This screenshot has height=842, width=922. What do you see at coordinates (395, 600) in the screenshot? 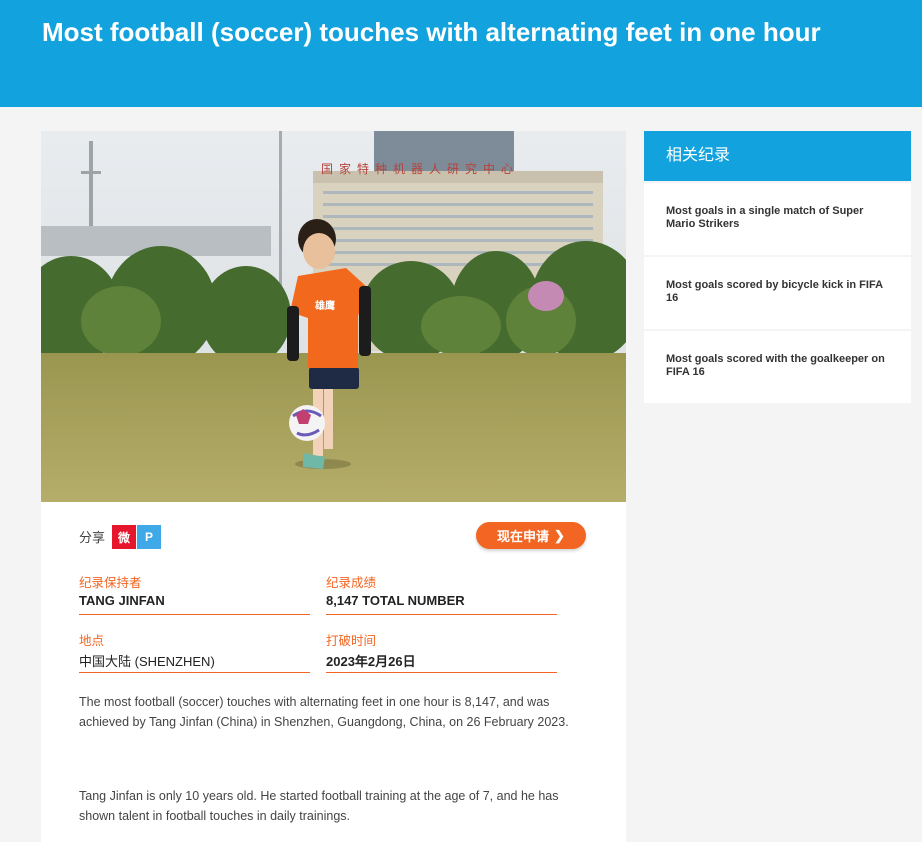
I see `record-result-value: 8,147 TOTAL NUMBER` at bounding box center [395, 600].